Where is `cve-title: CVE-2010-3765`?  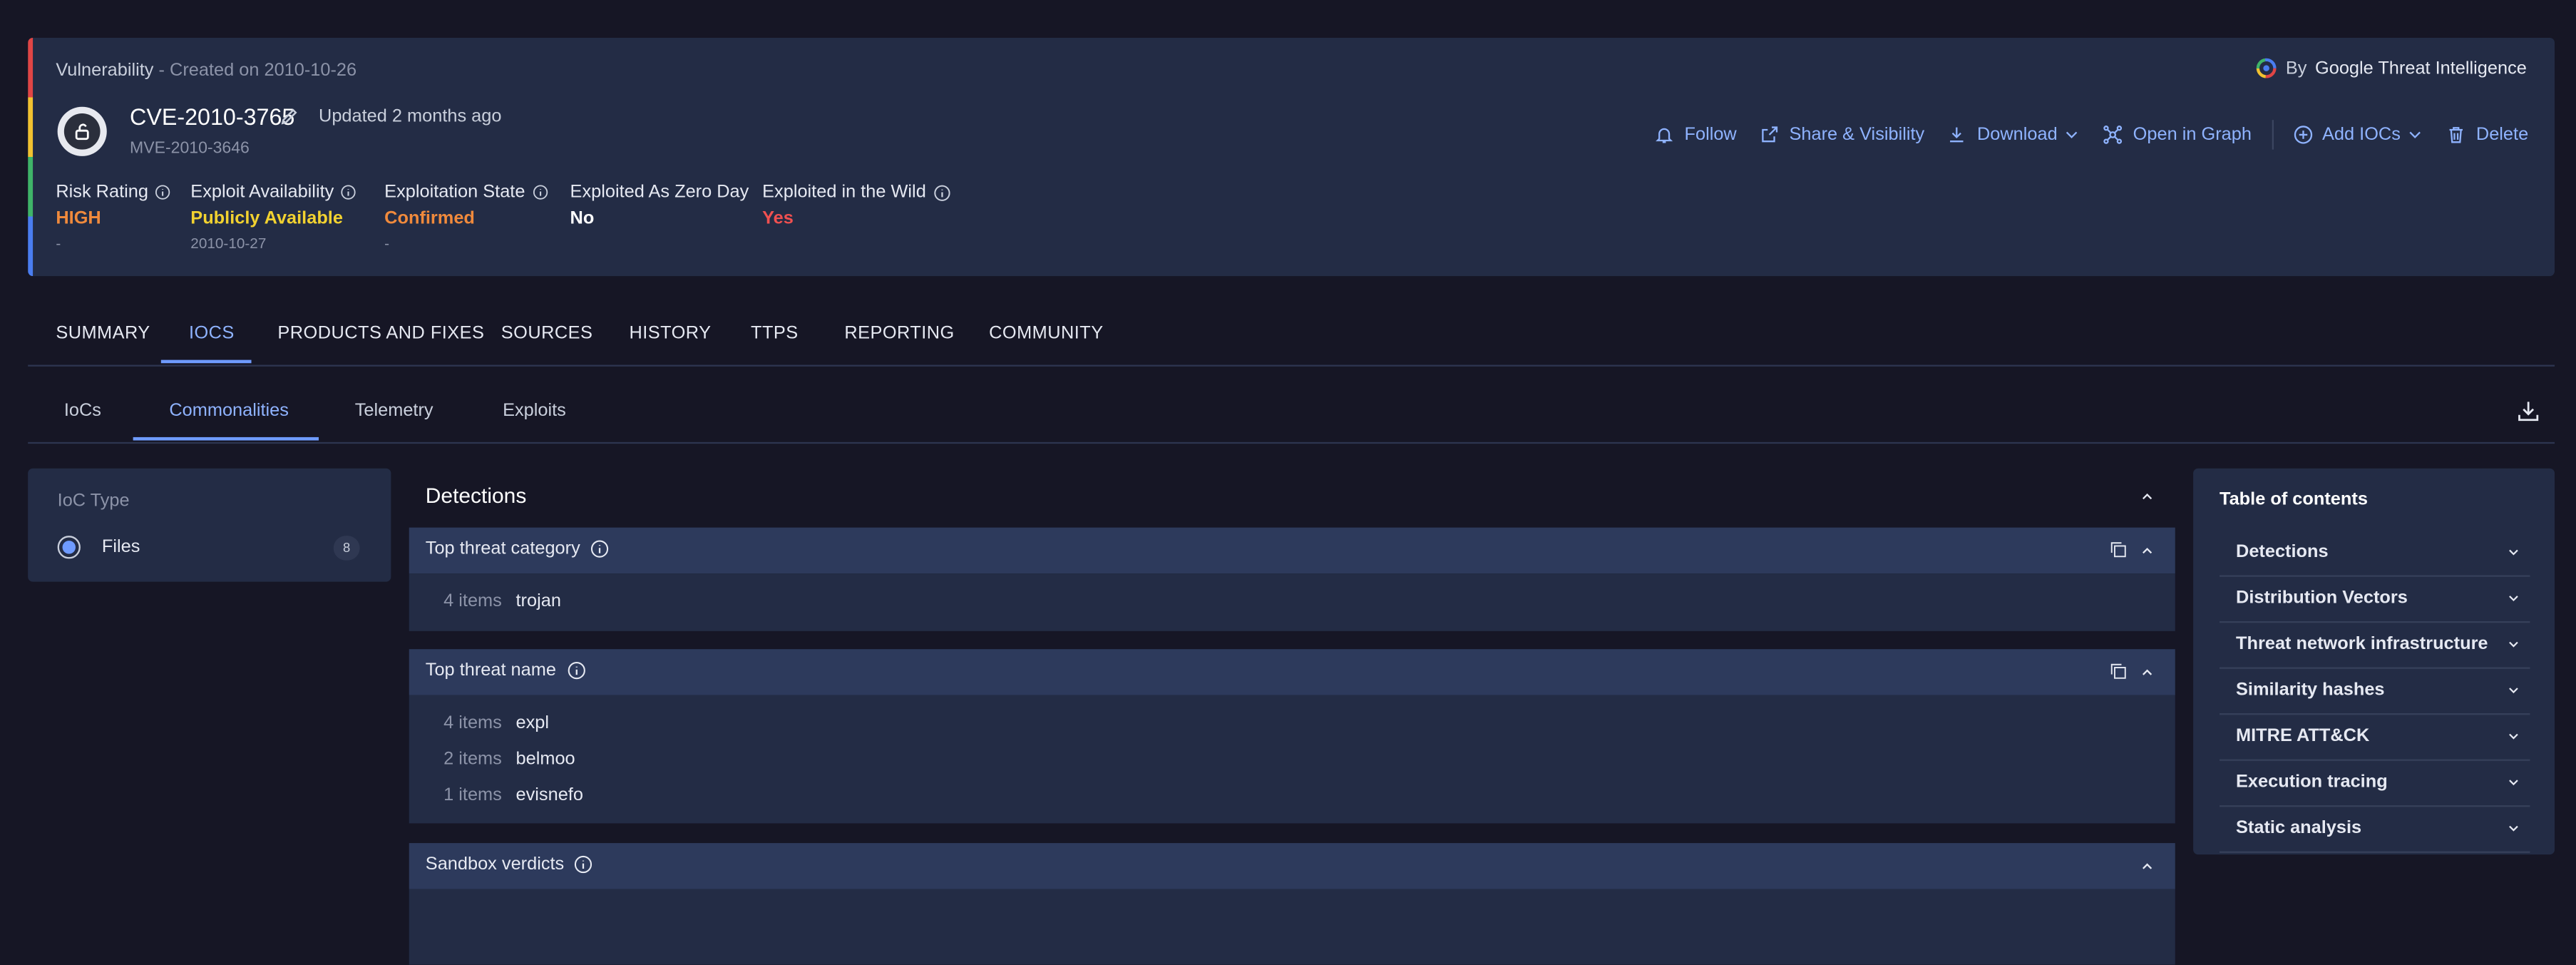
cve-title: CVE-2010-3765 is located at coordinates (212, 117).